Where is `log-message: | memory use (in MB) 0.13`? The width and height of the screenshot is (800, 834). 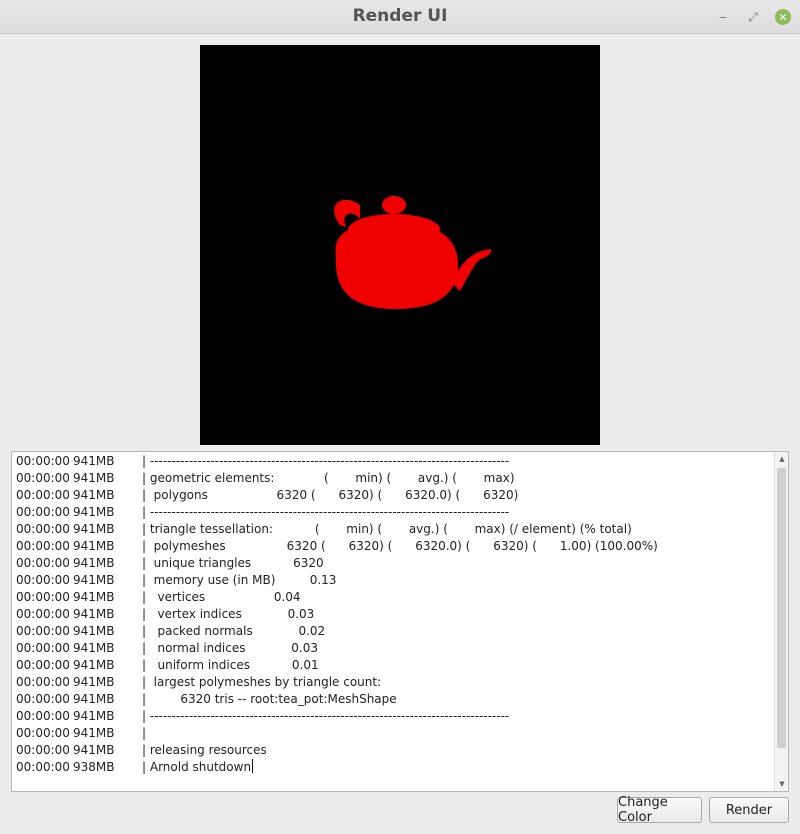
log-message: | memory use (in MB) 0.13 is located at coordinates (239, 580).